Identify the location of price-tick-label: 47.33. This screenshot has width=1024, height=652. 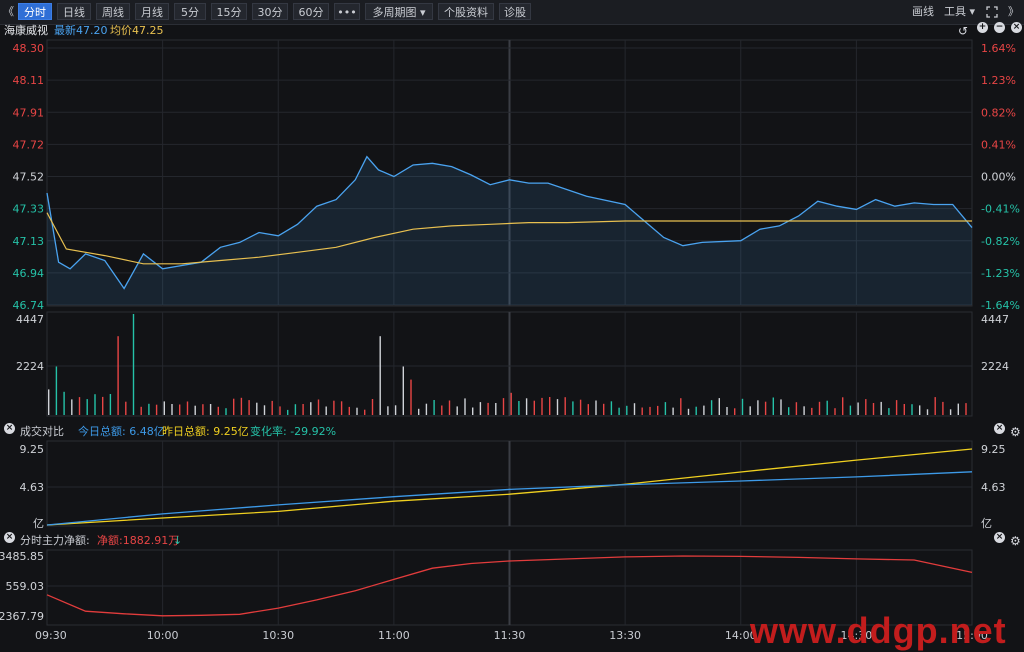
(29, 209).